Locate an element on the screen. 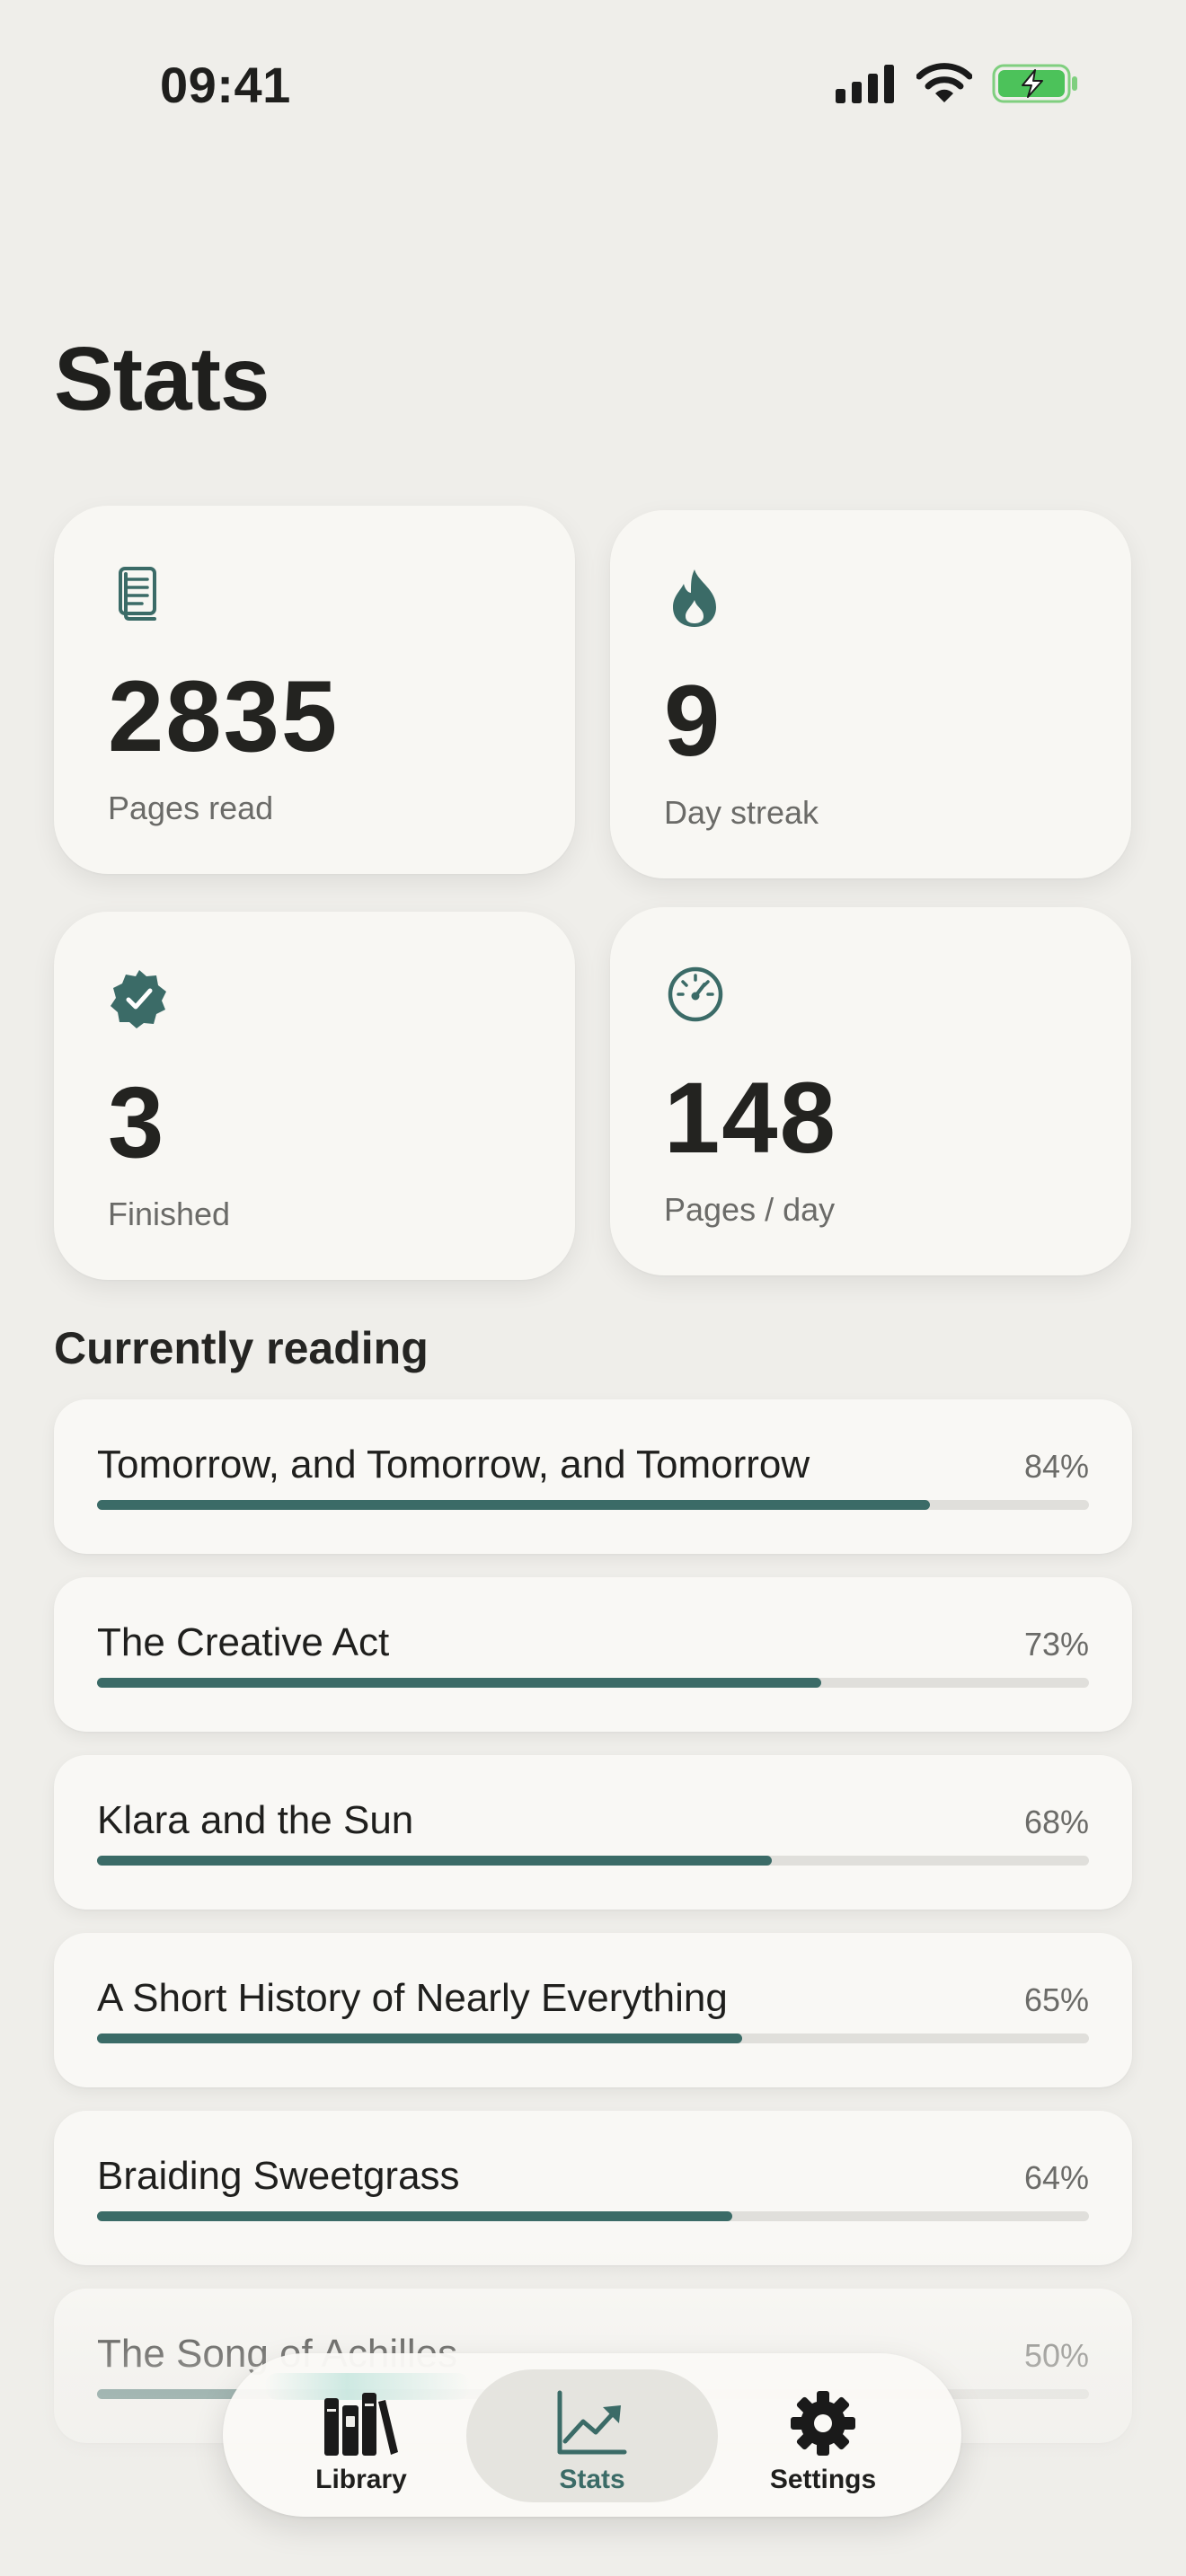 The width and height of the screenshot is (1186, 2576). gear-icon is located at coordinates (823, 2423).